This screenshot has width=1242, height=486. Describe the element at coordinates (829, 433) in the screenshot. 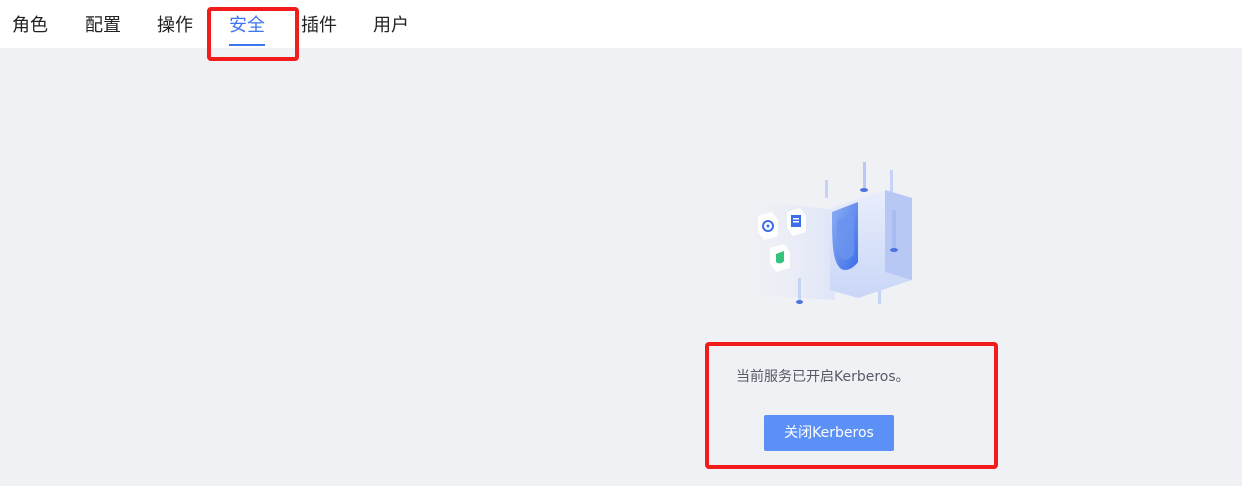

I see `disable-kerberos-button: 关闭Kerberos` at that location.